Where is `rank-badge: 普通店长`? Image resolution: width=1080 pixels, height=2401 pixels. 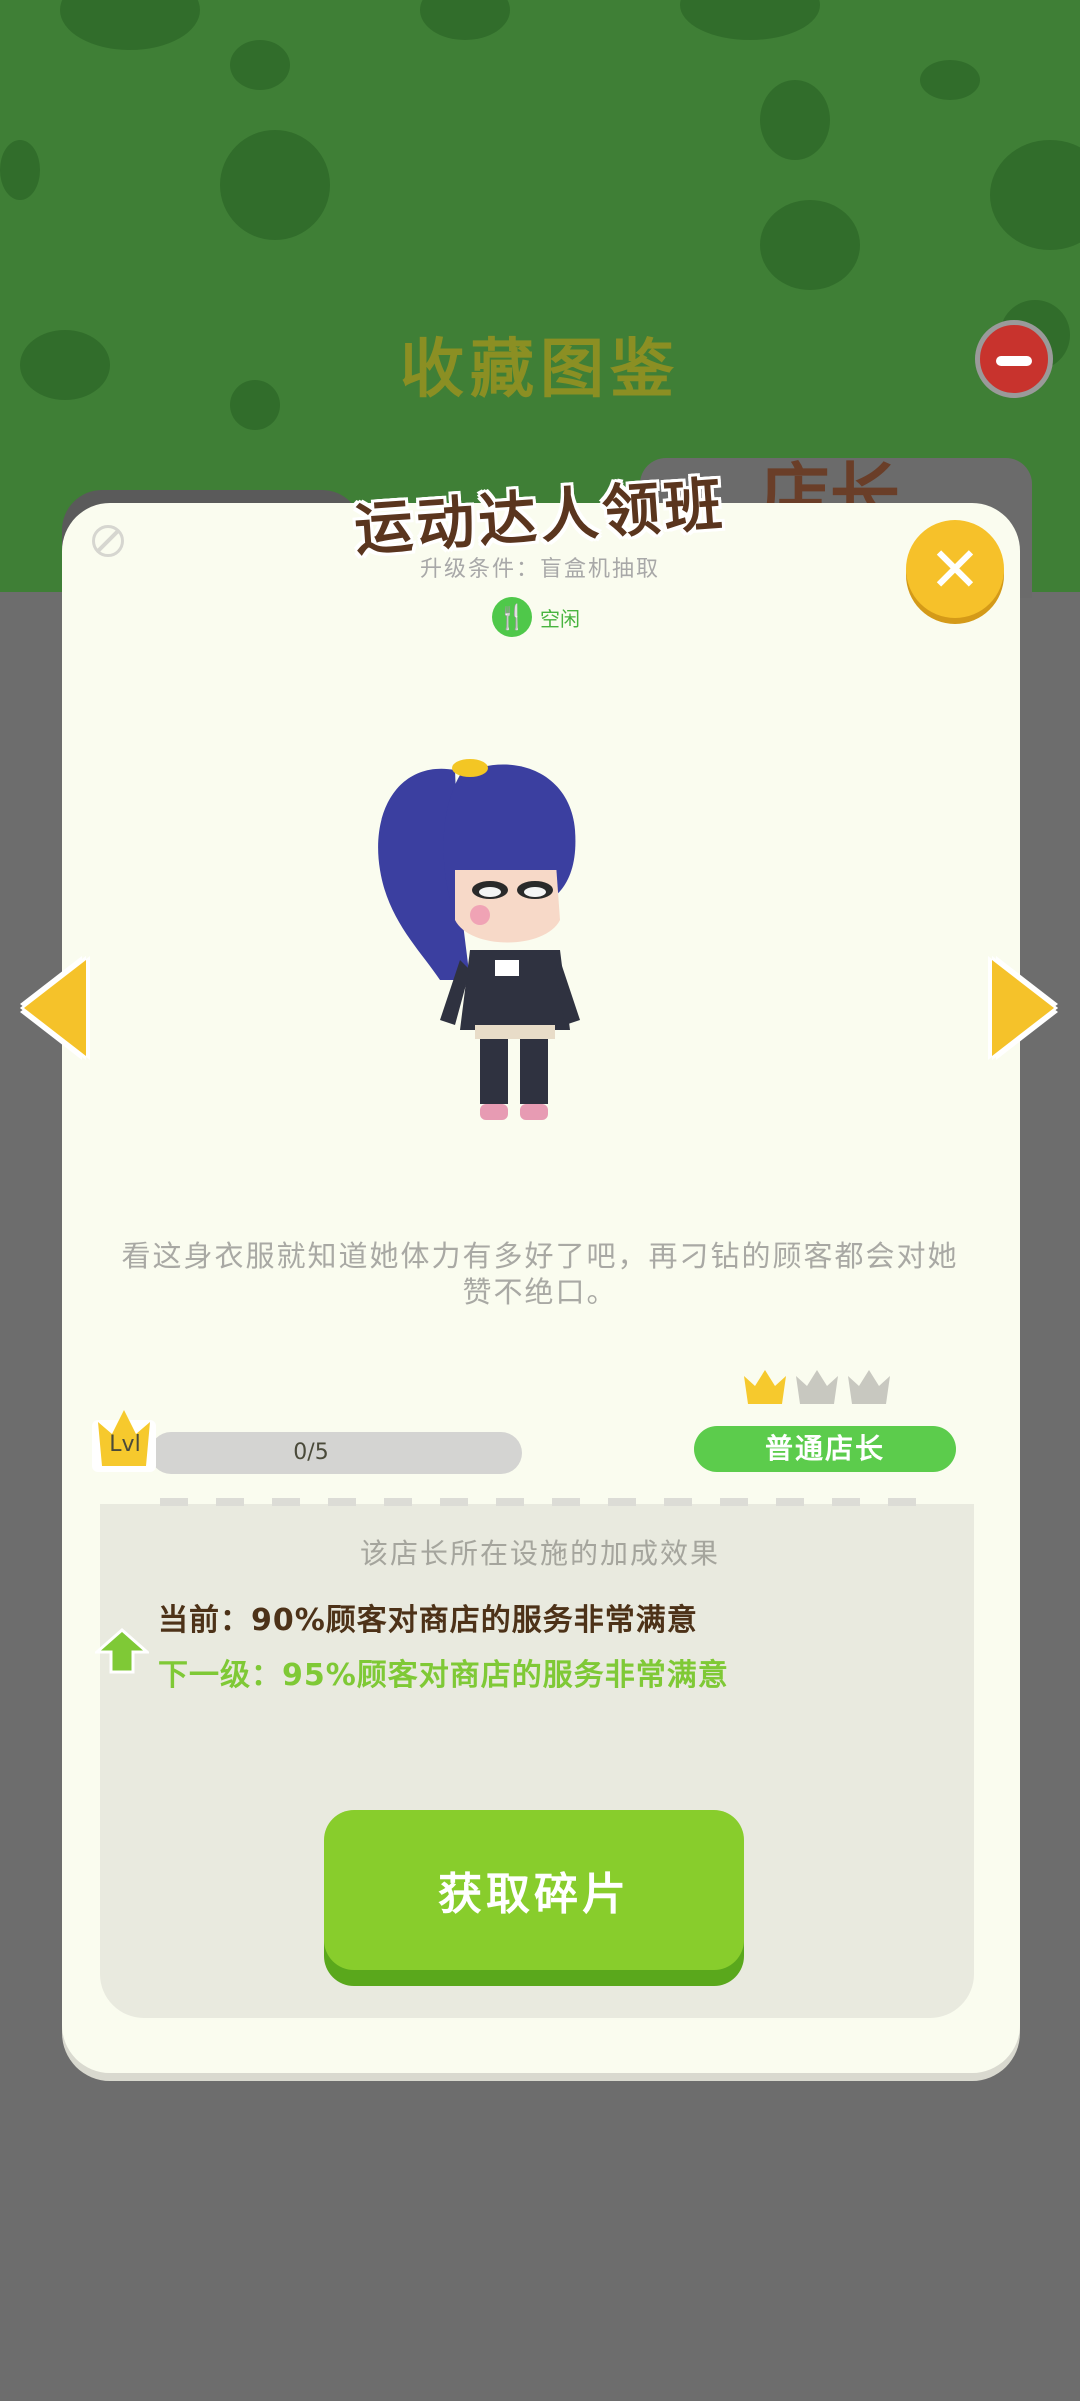 rank-badge: 普通店长 is located at coordinates (825, 1449).